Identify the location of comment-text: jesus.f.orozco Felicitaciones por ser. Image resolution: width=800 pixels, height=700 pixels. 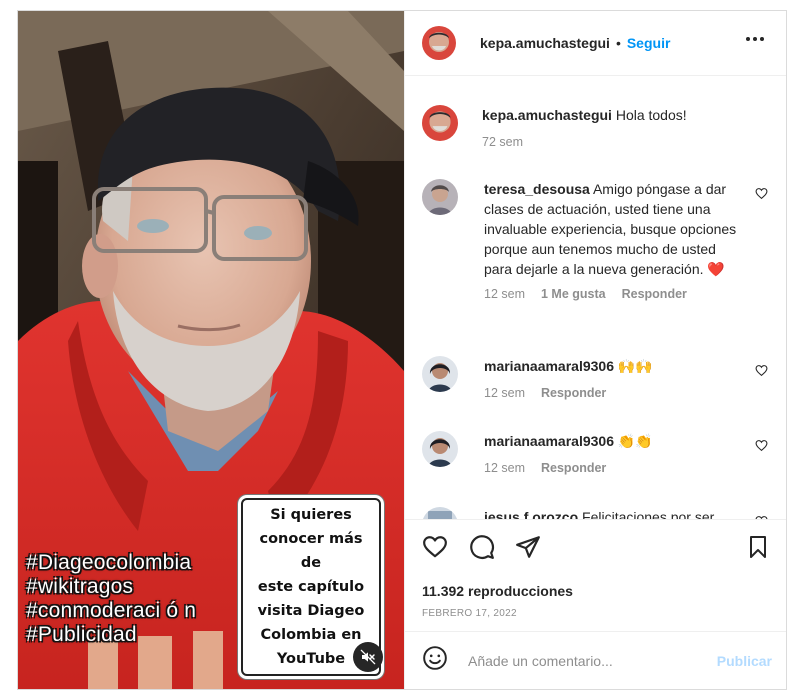
(615, 513).